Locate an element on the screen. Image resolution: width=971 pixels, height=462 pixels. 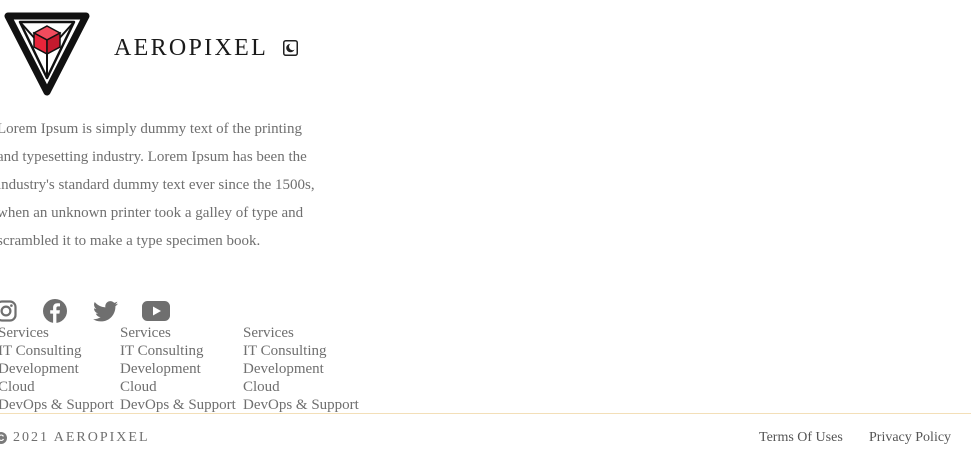
instagram-icon is located at coordinates (8, 311).